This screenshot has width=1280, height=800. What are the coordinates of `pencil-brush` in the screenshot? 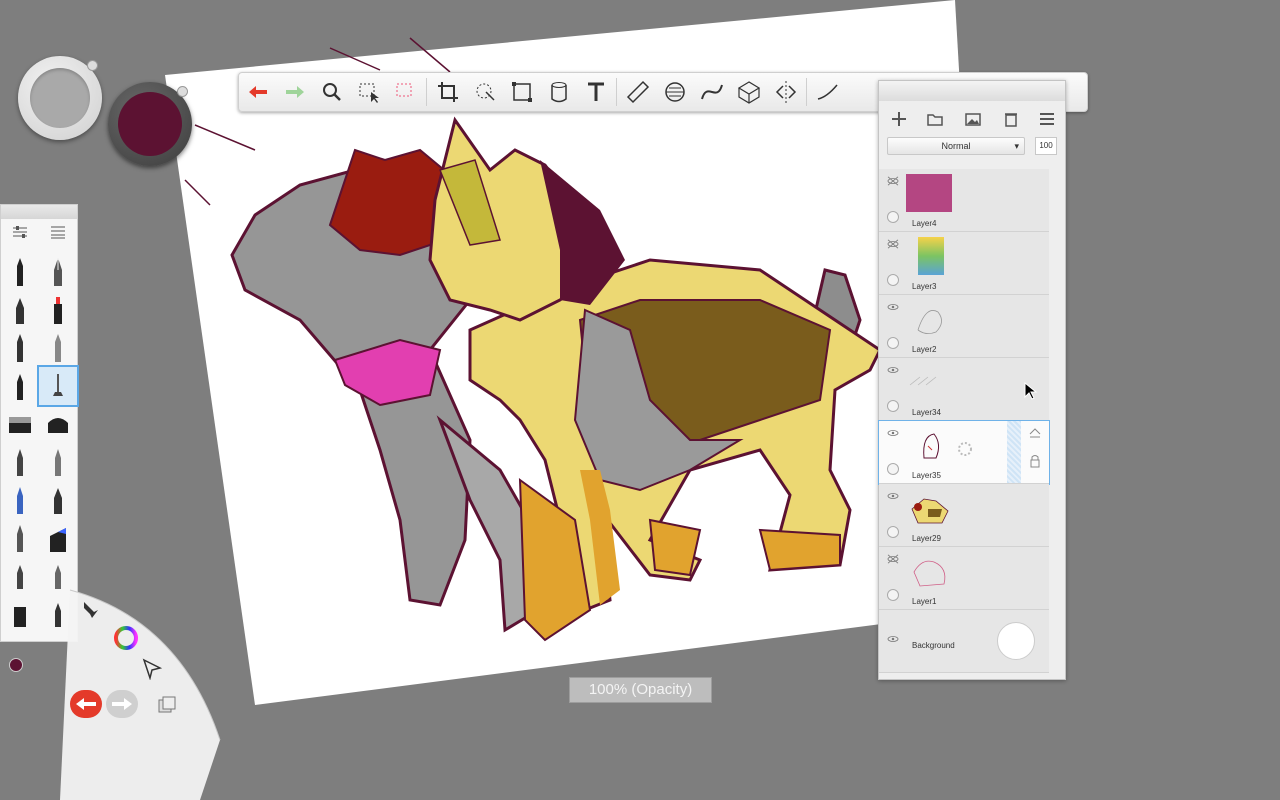 It's located at (20, 272).